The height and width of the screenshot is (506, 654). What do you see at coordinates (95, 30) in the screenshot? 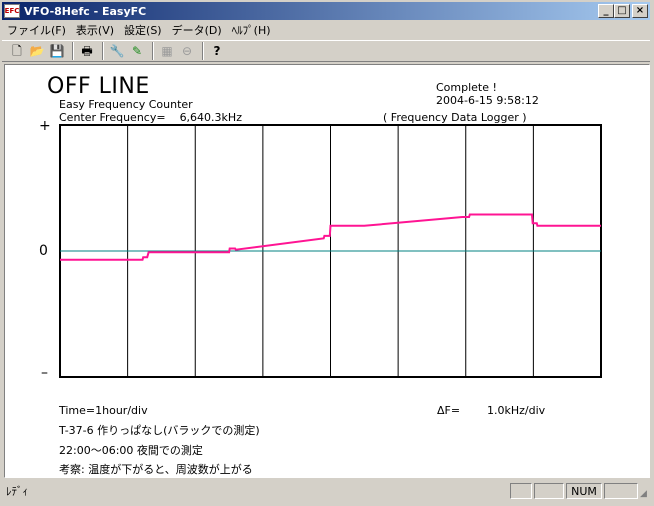
I see `menu-view: 表示(V)` at bounding box center [95, 30].